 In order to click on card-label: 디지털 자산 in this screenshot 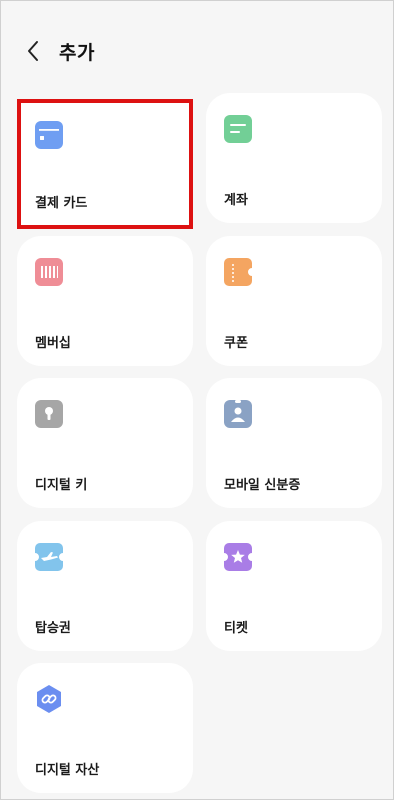, I will do `click(67, 770)`.